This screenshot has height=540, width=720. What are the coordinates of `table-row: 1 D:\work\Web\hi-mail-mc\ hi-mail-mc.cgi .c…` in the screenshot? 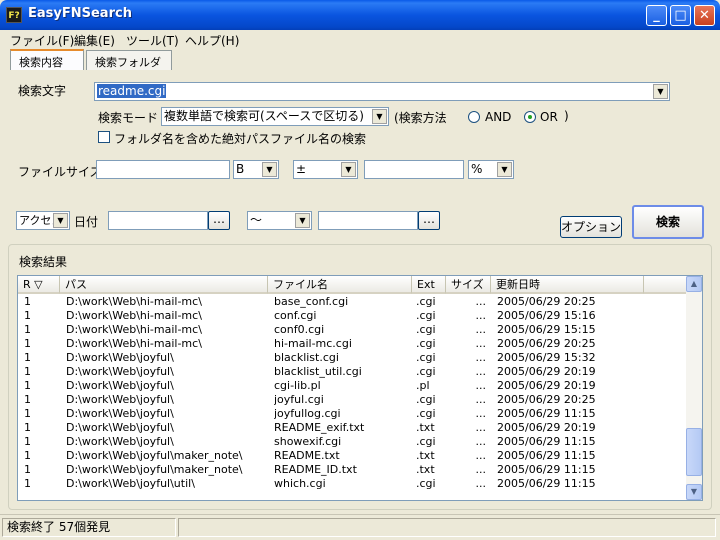 It's located at (353, 344).